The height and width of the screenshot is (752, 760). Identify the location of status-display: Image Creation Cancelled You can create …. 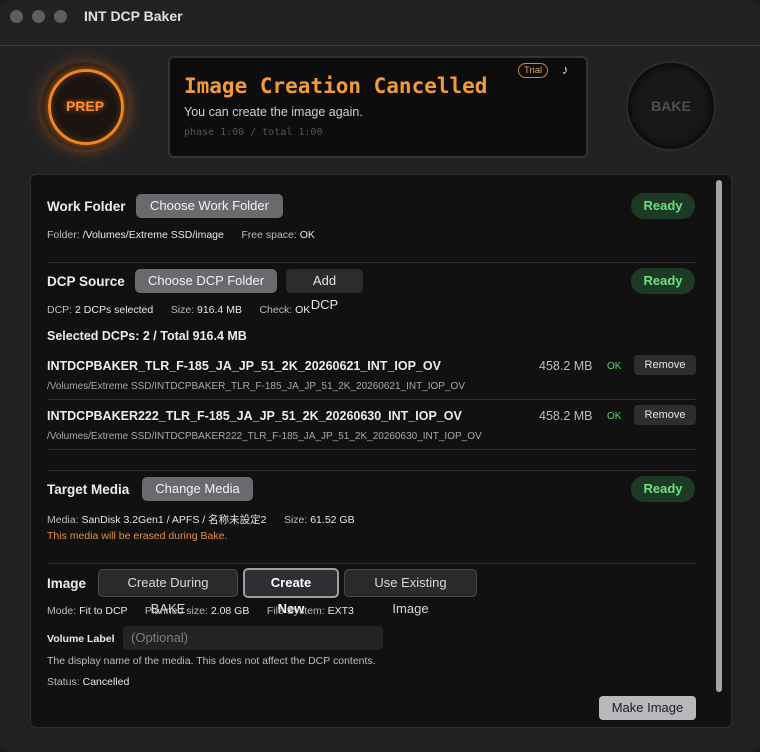
(378, 107).